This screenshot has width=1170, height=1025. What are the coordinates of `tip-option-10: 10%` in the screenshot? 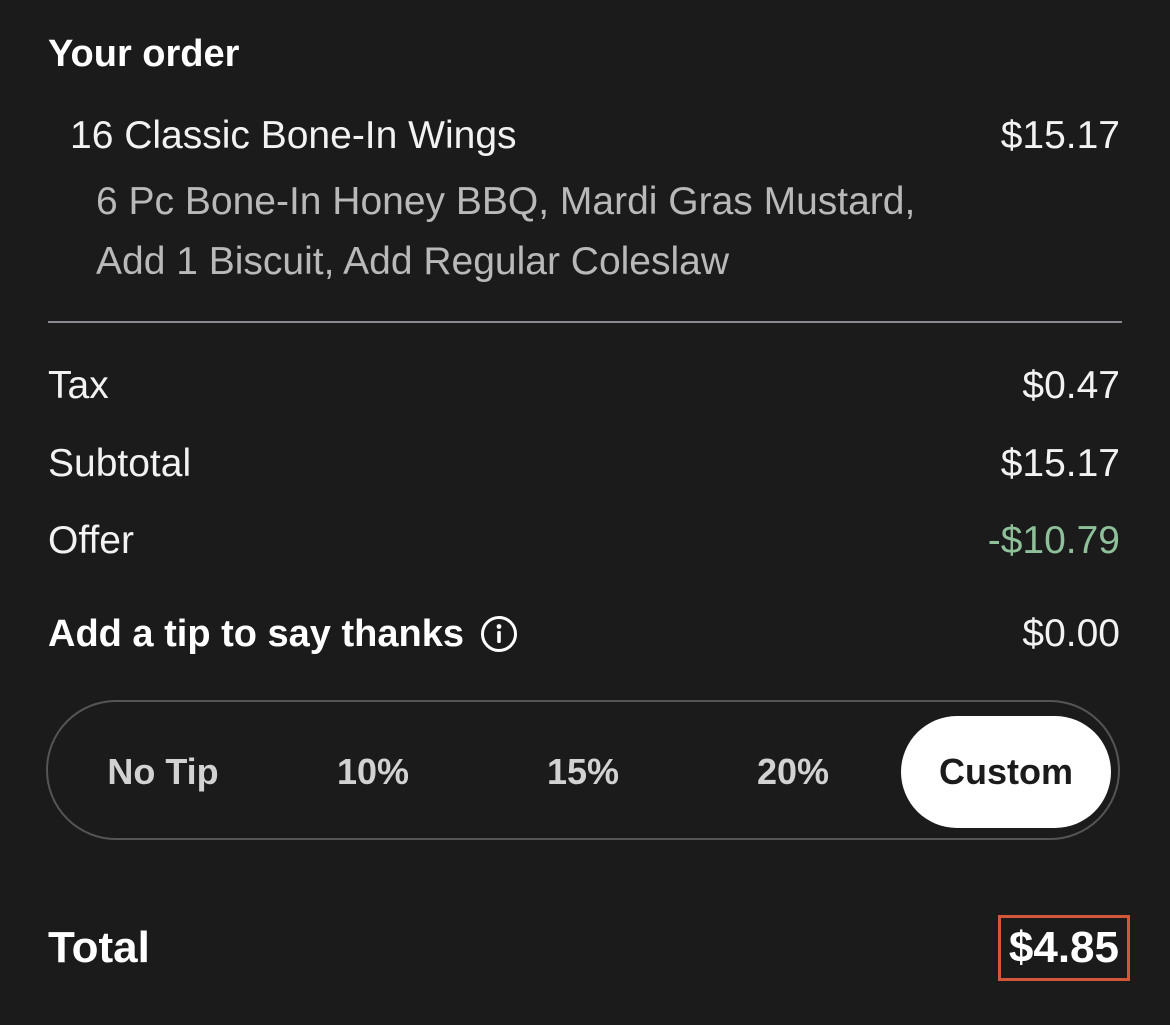 It's located at (373, 772).